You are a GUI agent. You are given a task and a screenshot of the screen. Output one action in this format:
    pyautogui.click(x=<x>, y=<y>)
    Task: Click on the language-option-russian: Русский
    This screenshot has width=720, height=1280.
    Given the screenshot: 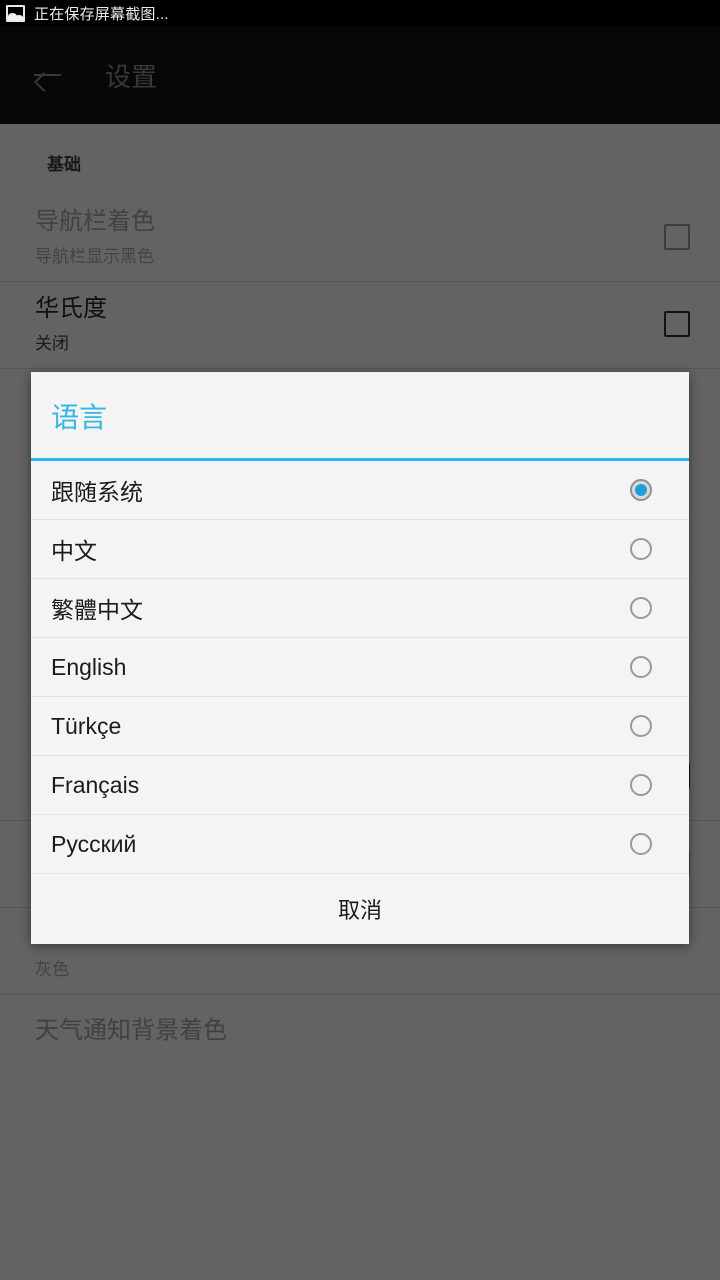 What is the action you would take?
    pyautogui.click(x=360, y=844)
    